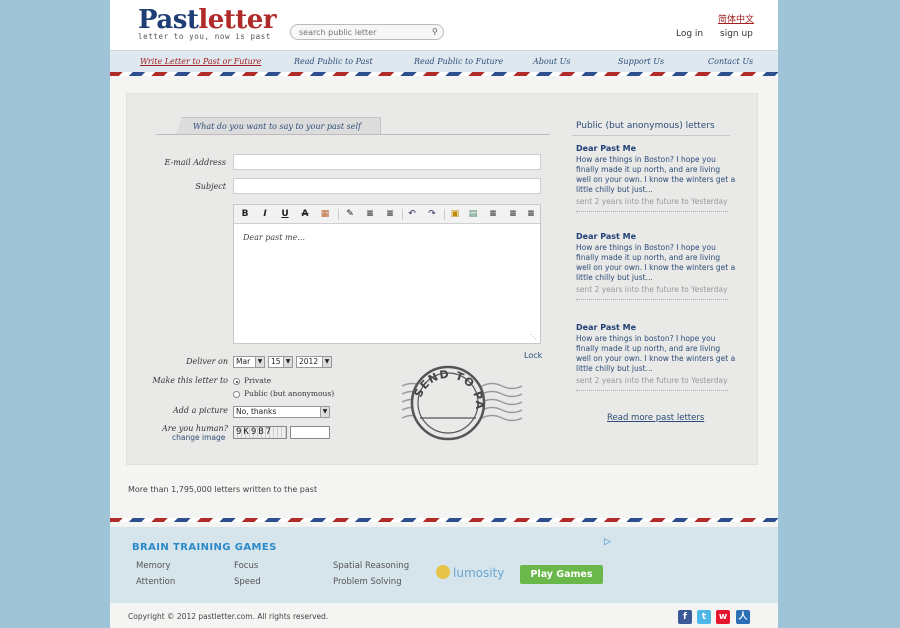 The height and width of the screenshot is (628, 900). What do you see at coordinates (309, 361) in the screenshot?
I see `deliver-year-value: 2012` at bounding box center [309, 361].